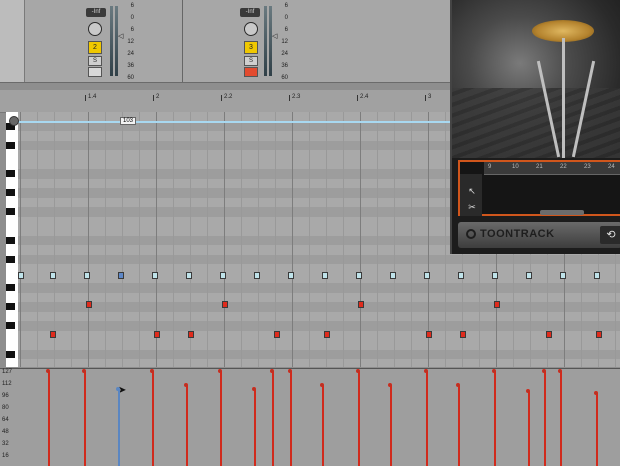  What do you see at coordinates (610, 235) in the screenshot?
I see `loop-icon: ⟲` at bounding box center [610, 235].